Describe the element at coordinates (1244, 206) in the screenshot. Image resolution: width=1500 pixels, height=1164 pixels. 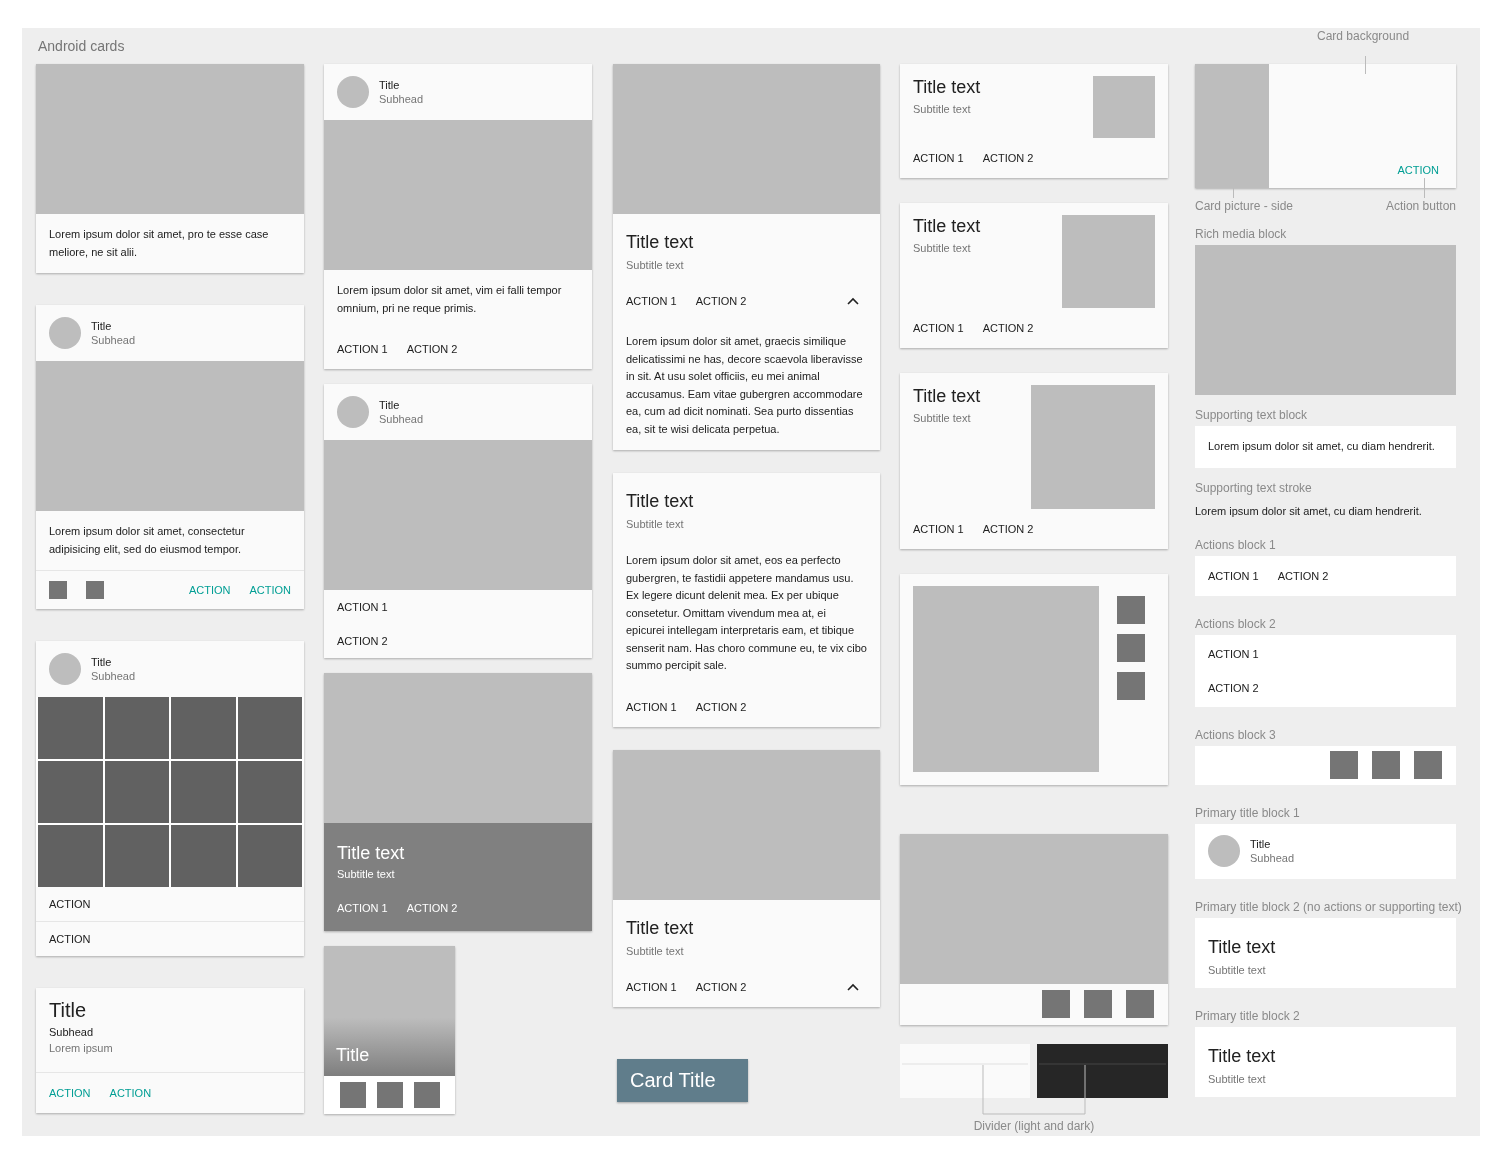
I see `annotation-label: Card picture - side` at that location.